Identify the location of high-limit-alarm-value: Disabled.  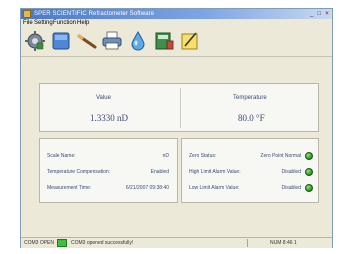
(291, 172).